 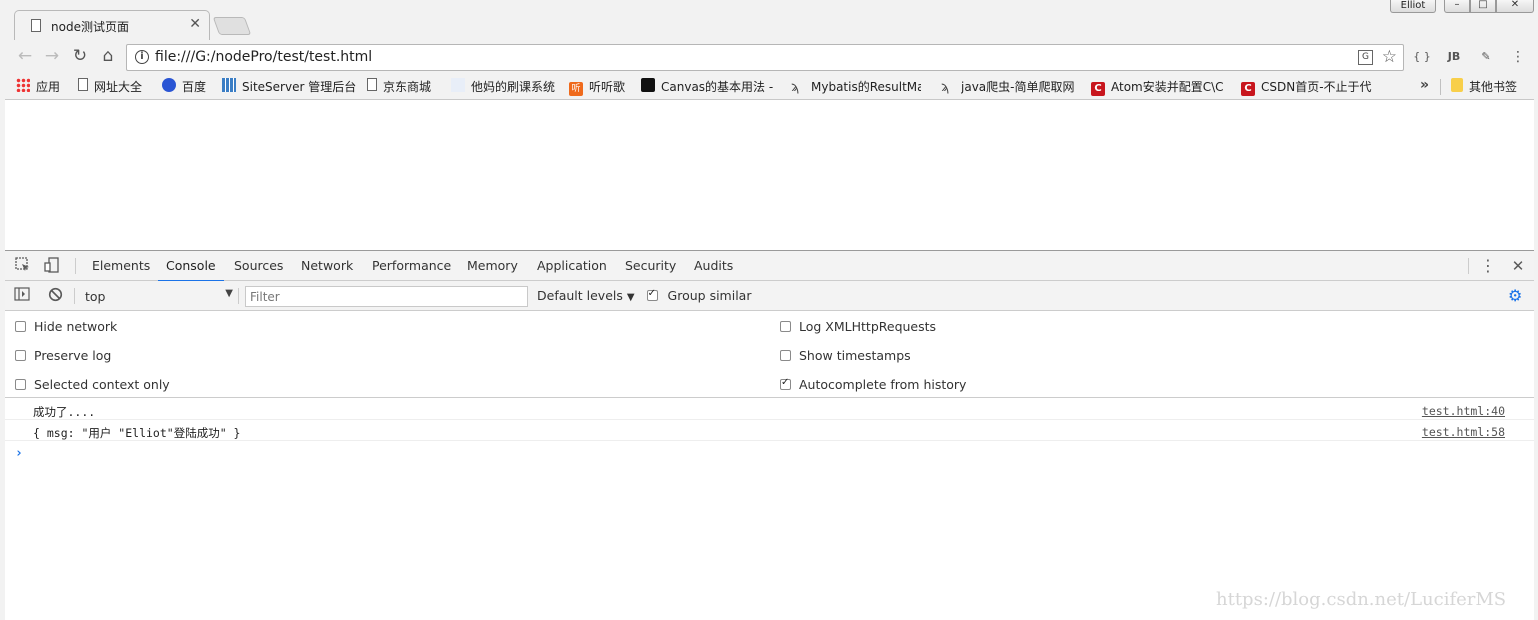 What do you see at coordinates (23, 266) in the screenshot?
I see `inspect-element-icon` at bounding box center [23, 266].